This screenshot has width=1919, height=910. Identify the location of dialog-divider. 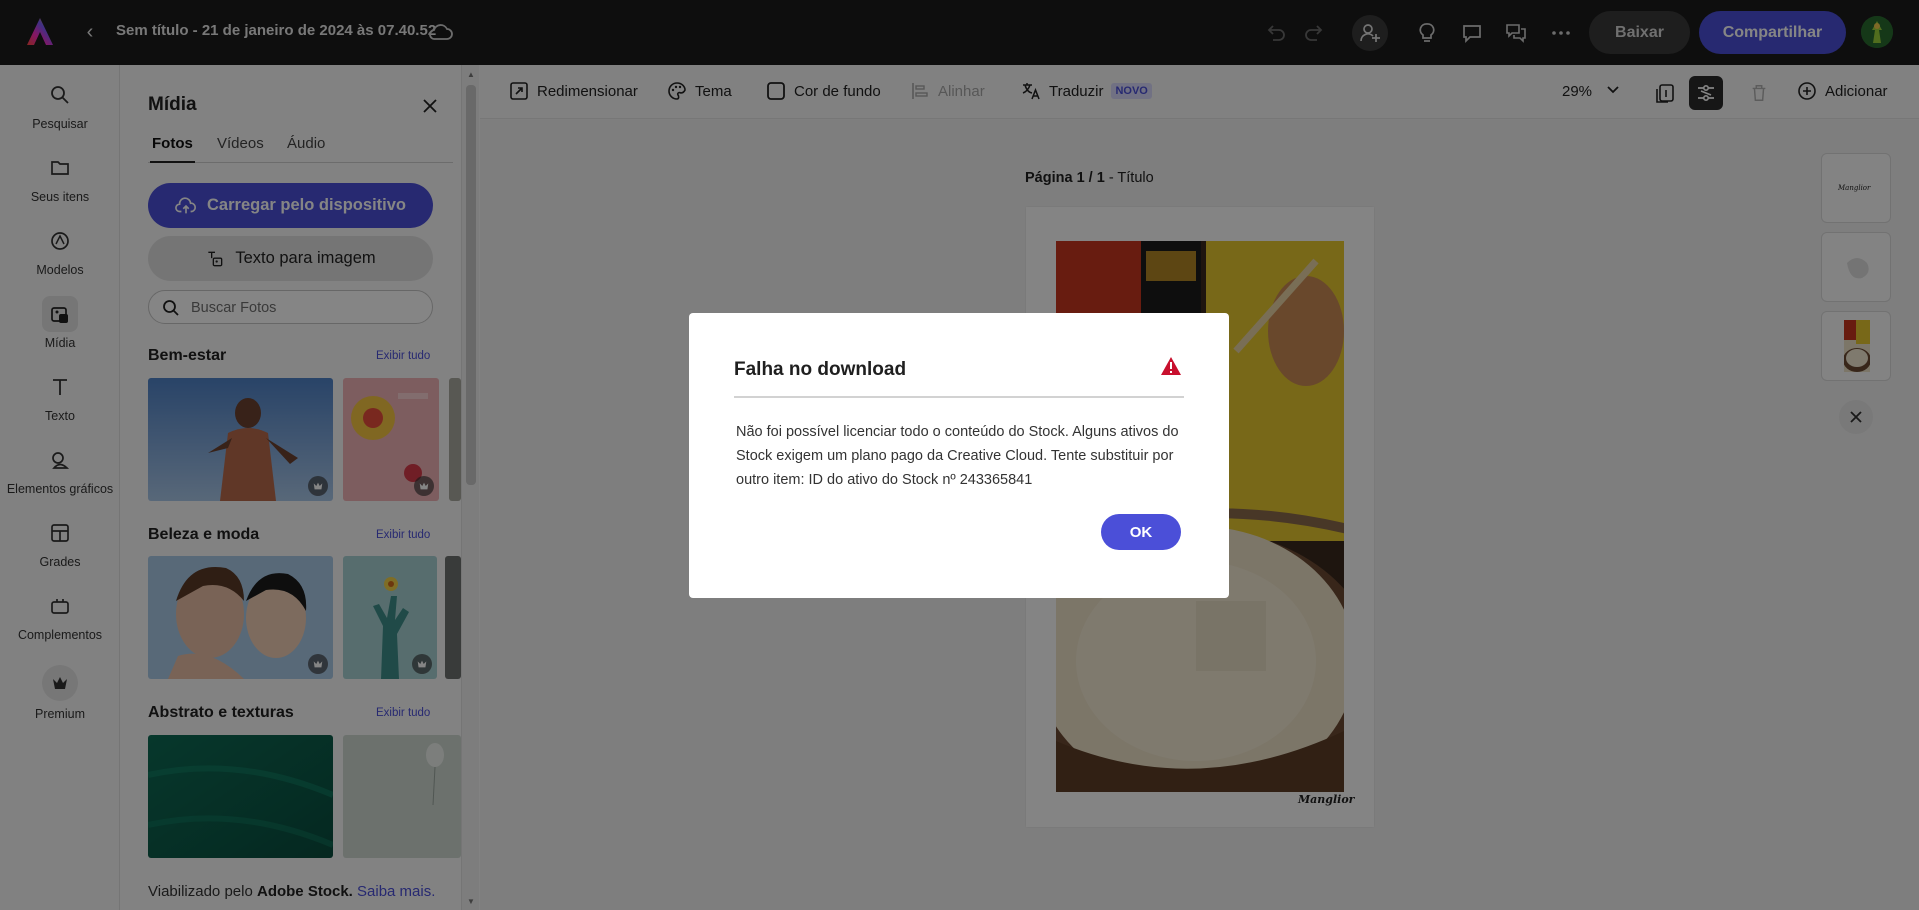
(959, 397).